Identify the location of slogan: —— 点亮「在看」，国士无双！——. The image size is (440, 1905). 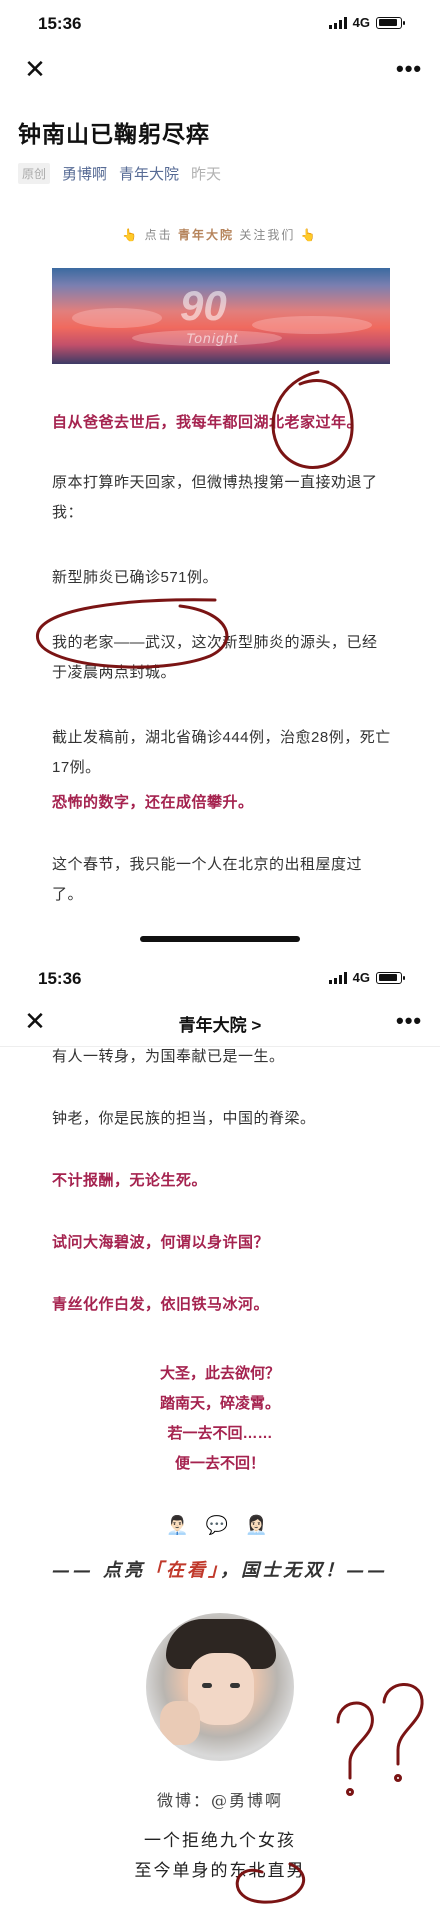
(220, 1569).